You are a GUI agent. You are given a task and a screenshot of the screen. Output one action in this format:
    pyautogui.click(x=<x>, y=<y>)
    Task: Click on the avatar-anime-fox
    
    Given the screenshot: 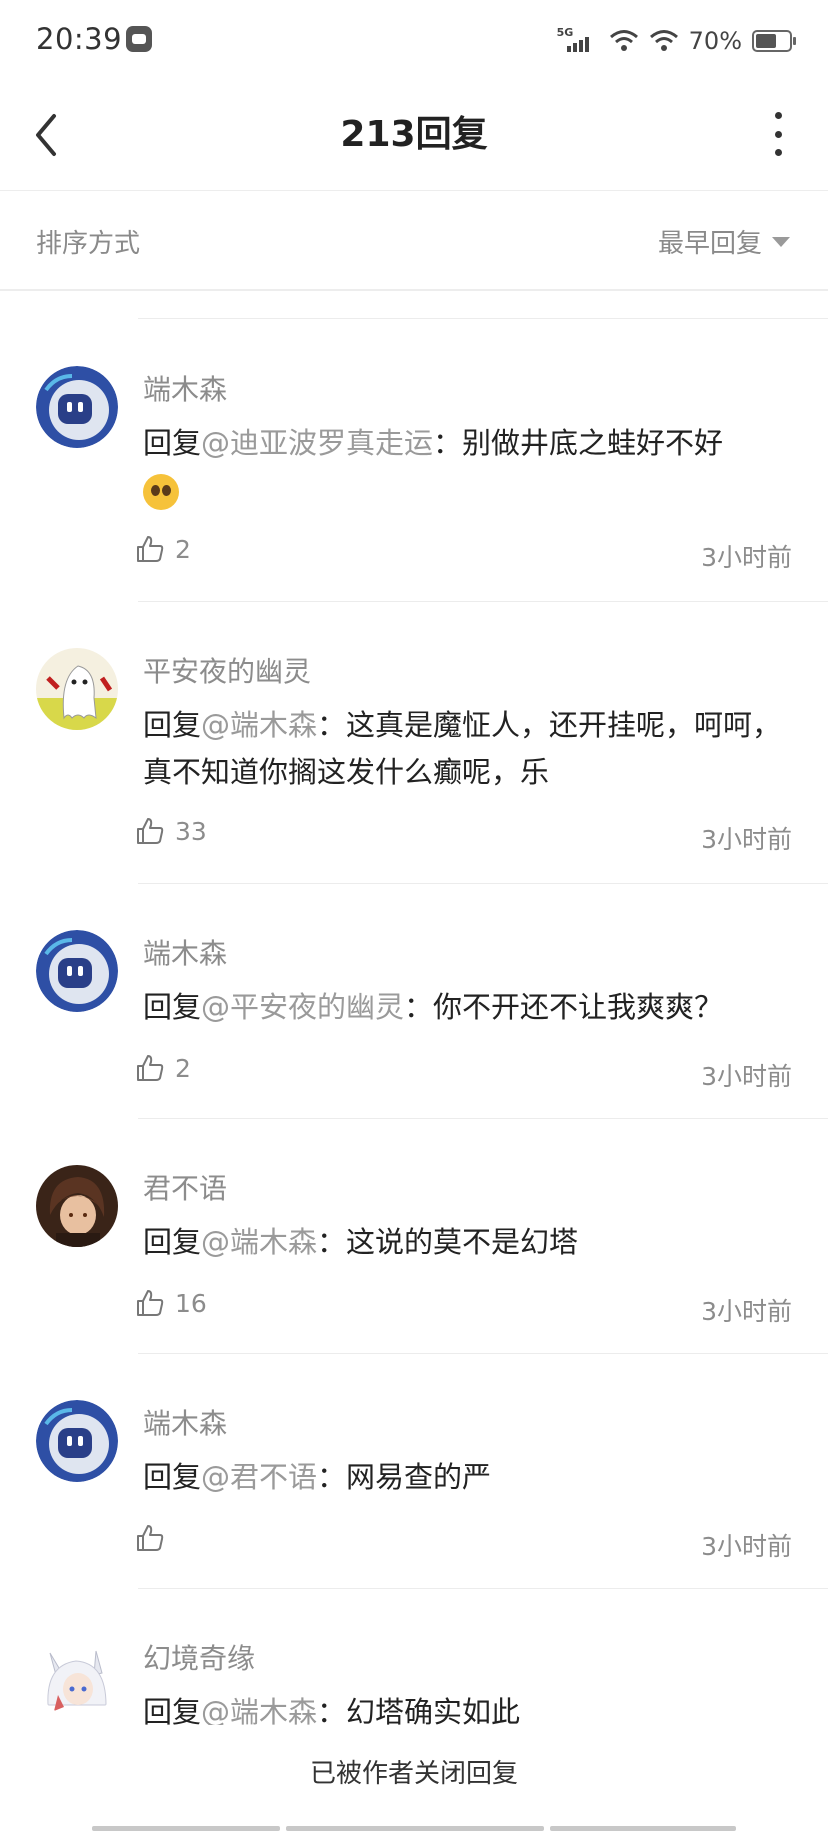 What is the action you would take?
    pyautogui.click(x=77, y=1676)
    